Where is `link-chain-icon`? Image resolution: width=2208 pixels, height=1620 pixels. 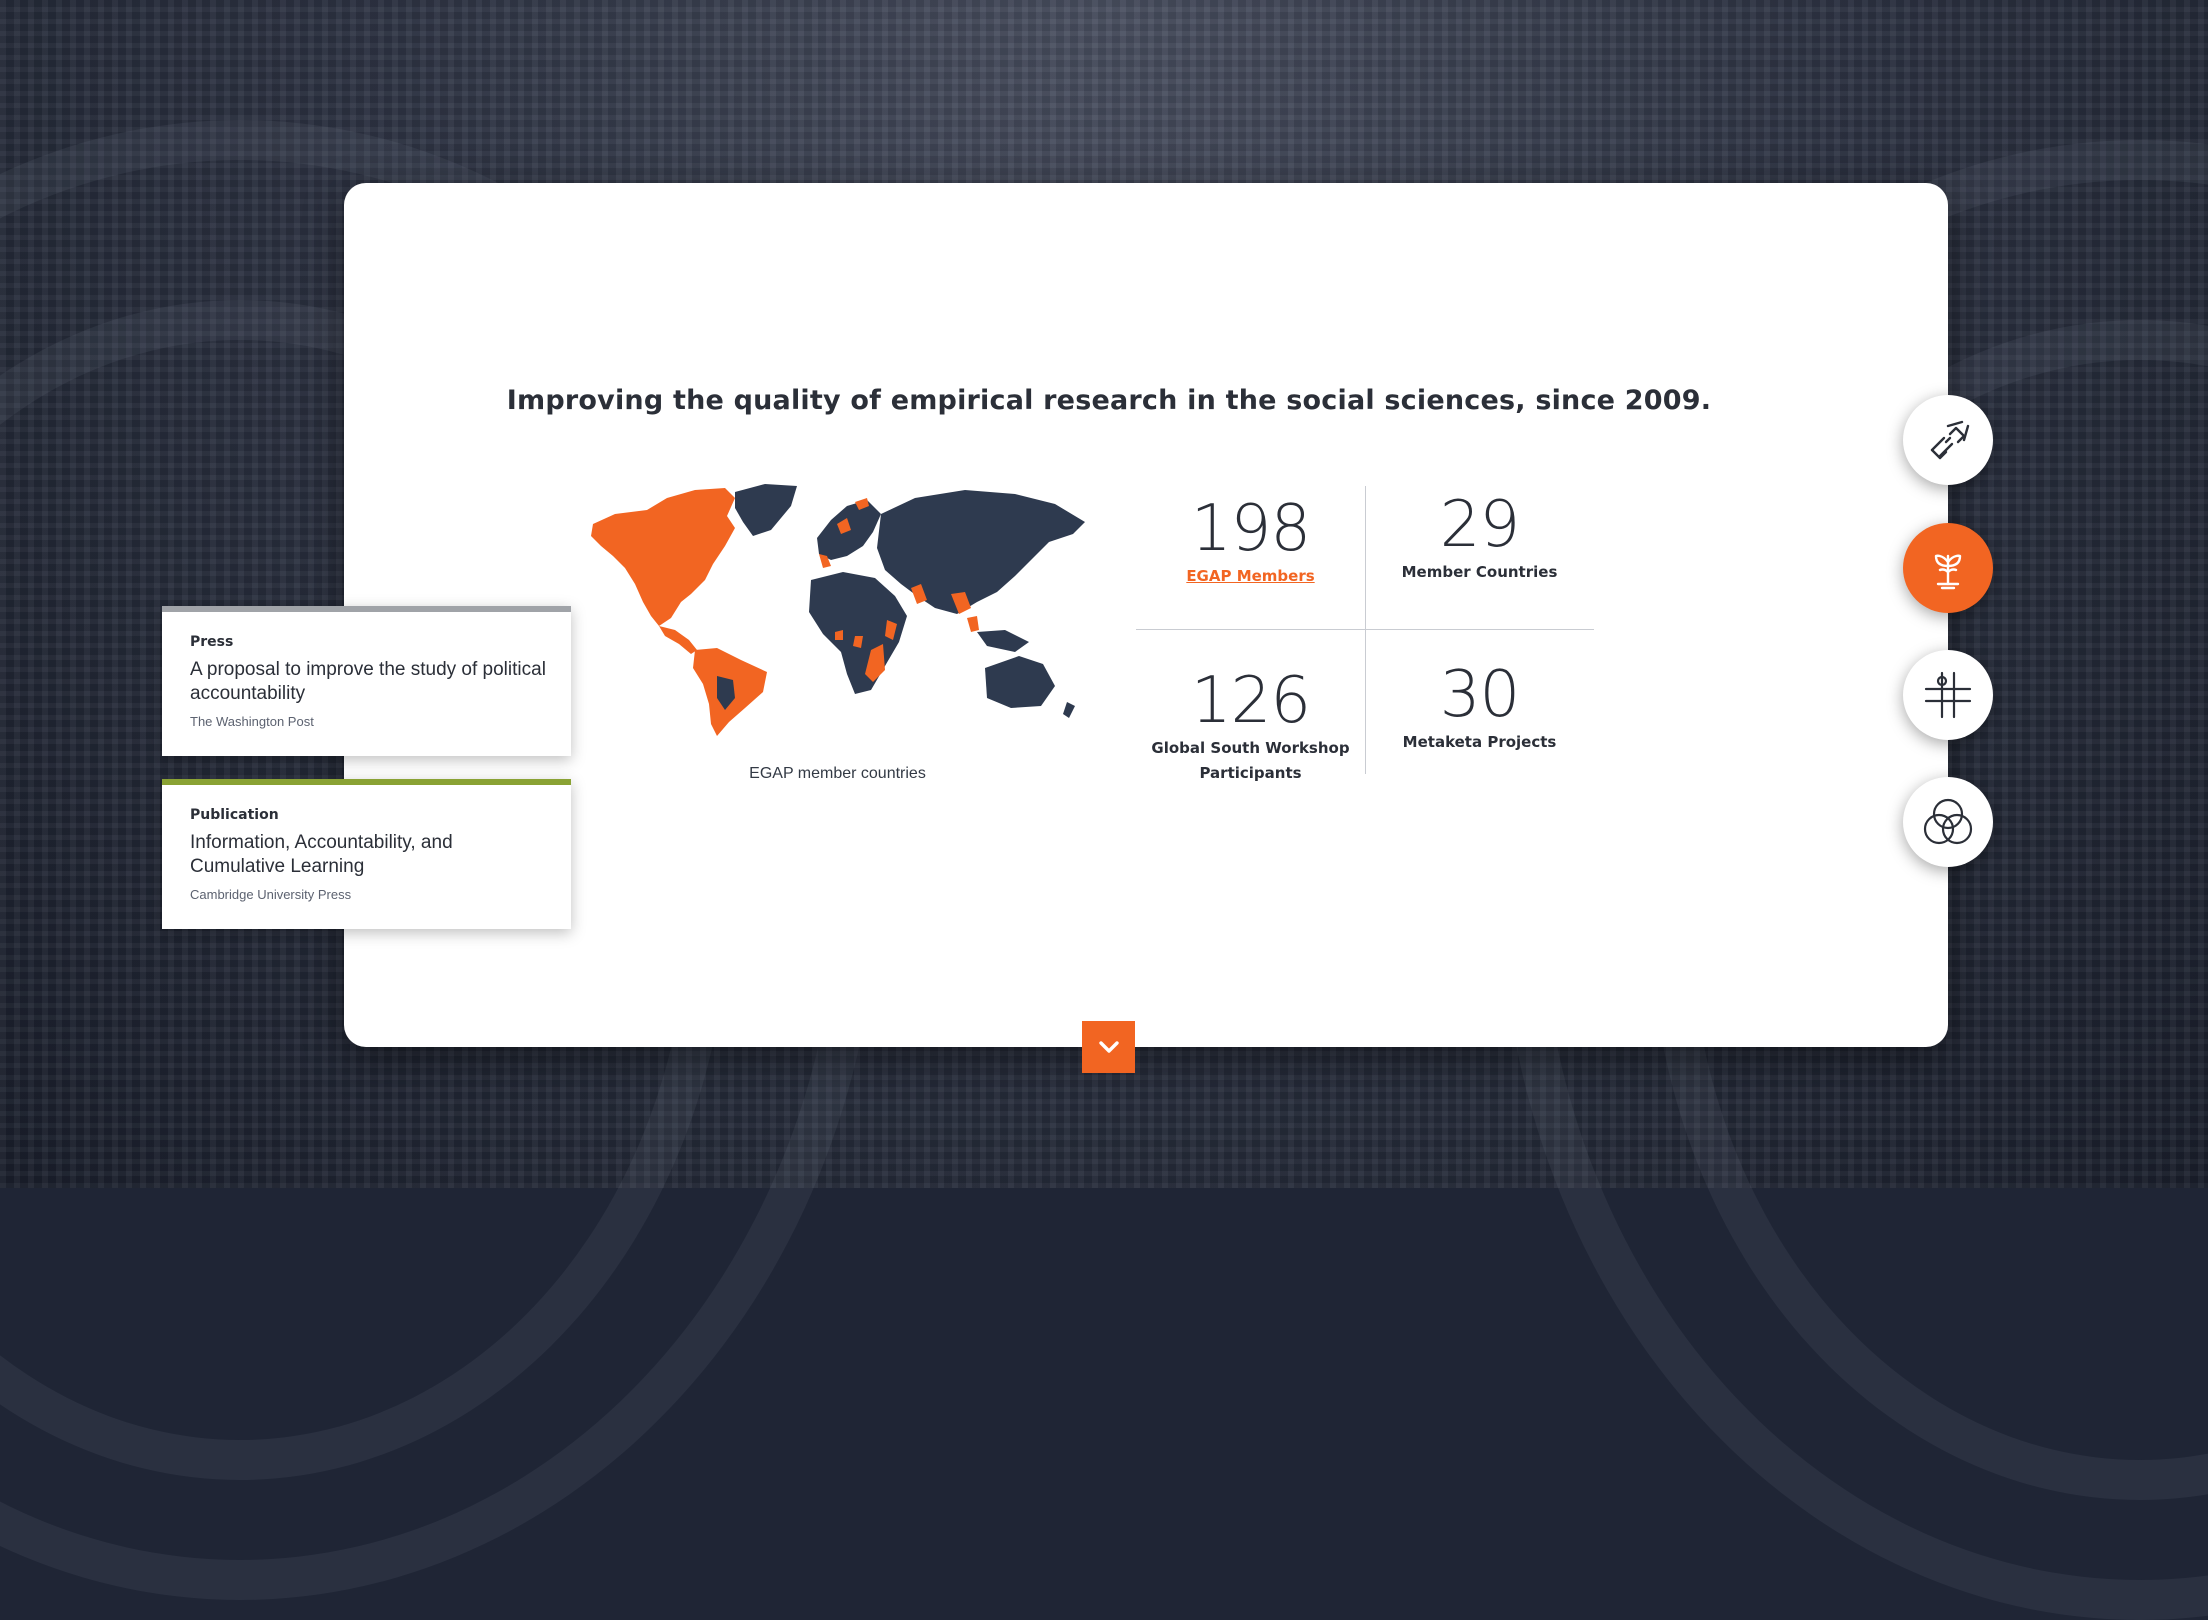 link-chain-icon is located at coordinates (1950, 440).